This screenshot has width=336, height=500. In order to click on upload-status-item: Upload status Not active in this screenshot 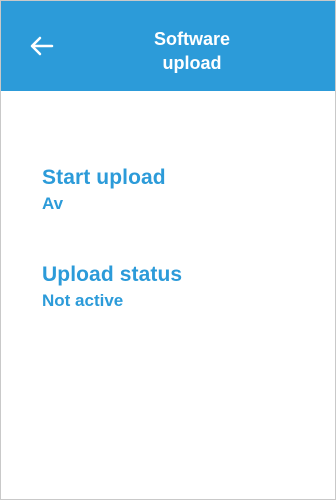, I will do `click(178, 287)`.